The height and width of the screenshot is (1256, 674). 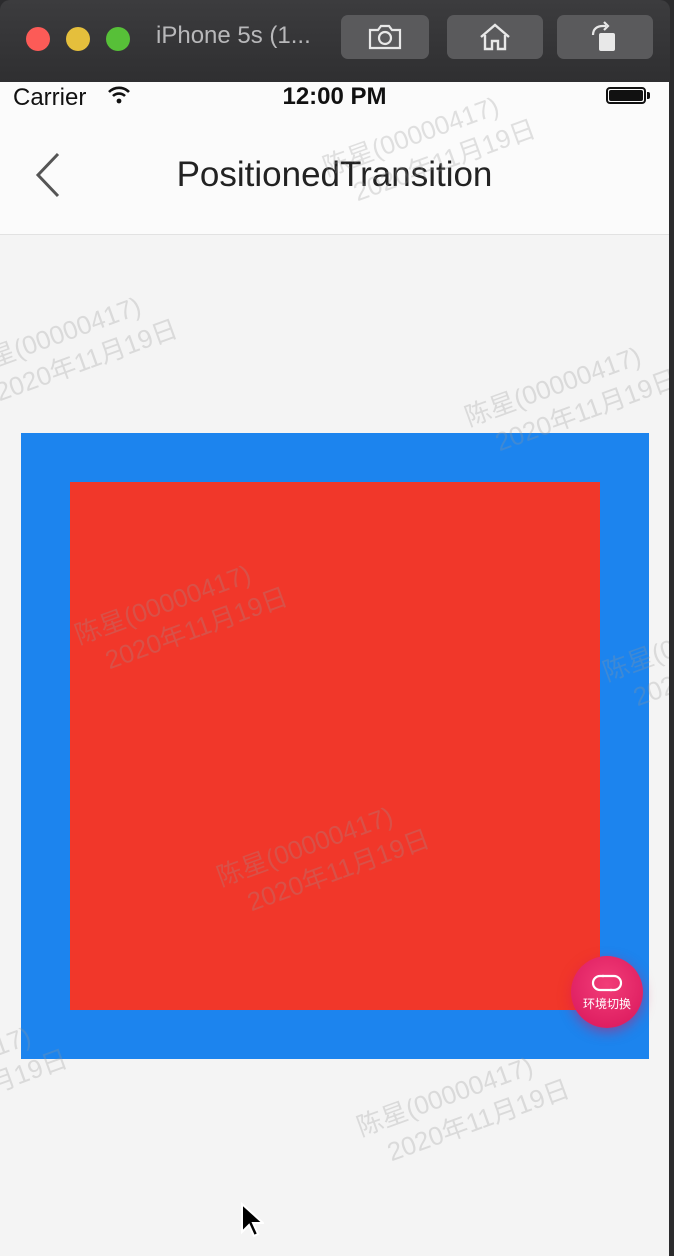 I want to click on status-time: 12:00 PM, so click(x=334, y=96).